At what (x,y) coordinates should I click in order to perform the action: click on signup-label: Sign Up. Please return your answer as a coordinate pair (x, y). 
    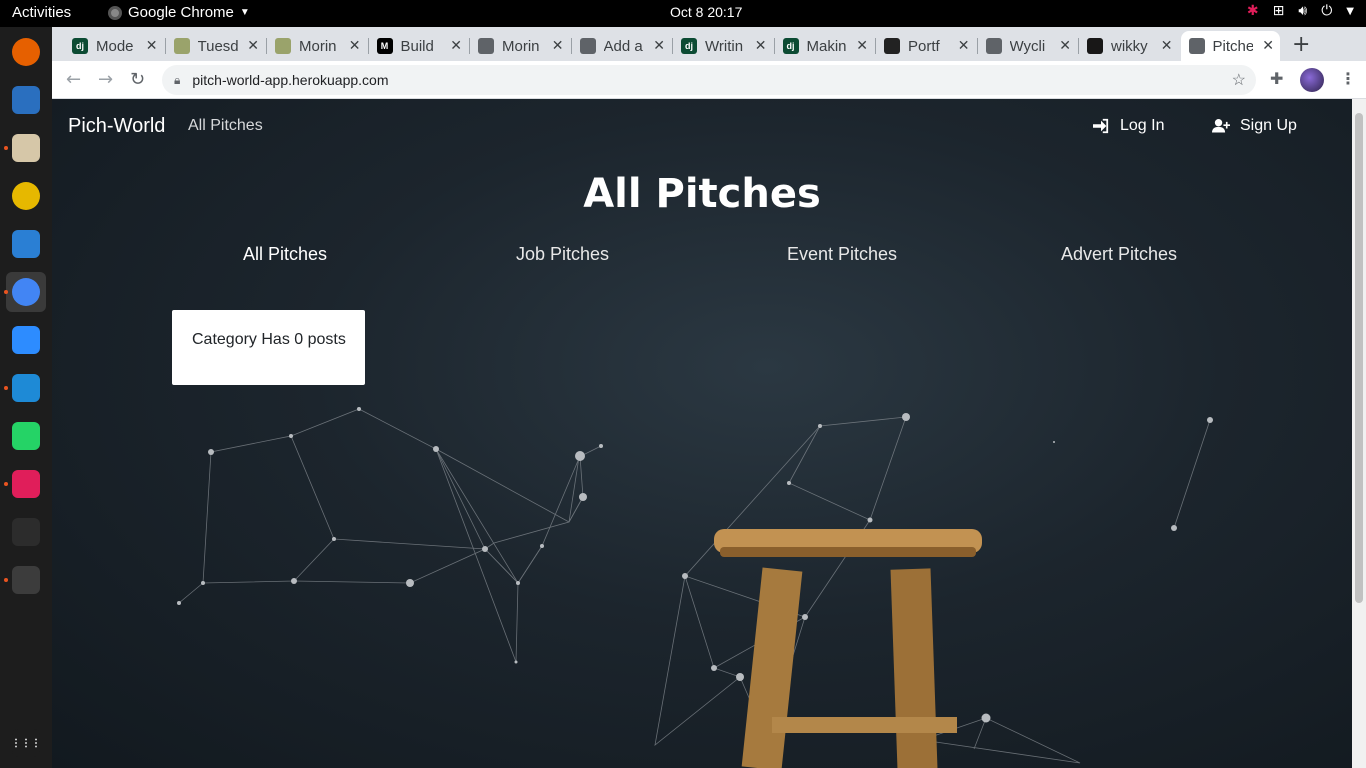
    Looking at the image, I should click on (1268, 125).